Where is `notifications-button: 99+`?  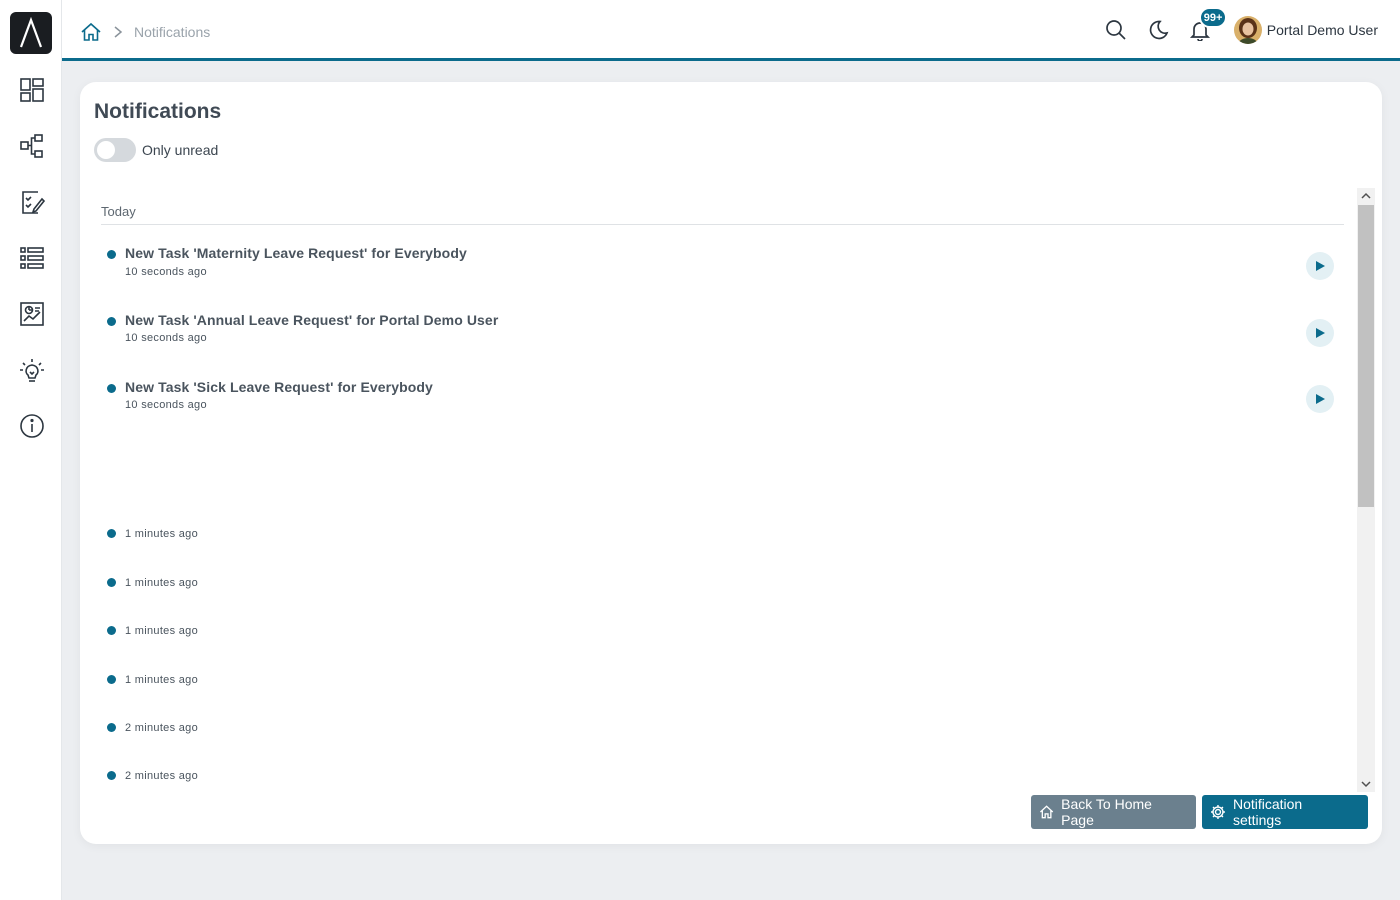 notifications-button: 99+ is located at coordinates (1208, 24).